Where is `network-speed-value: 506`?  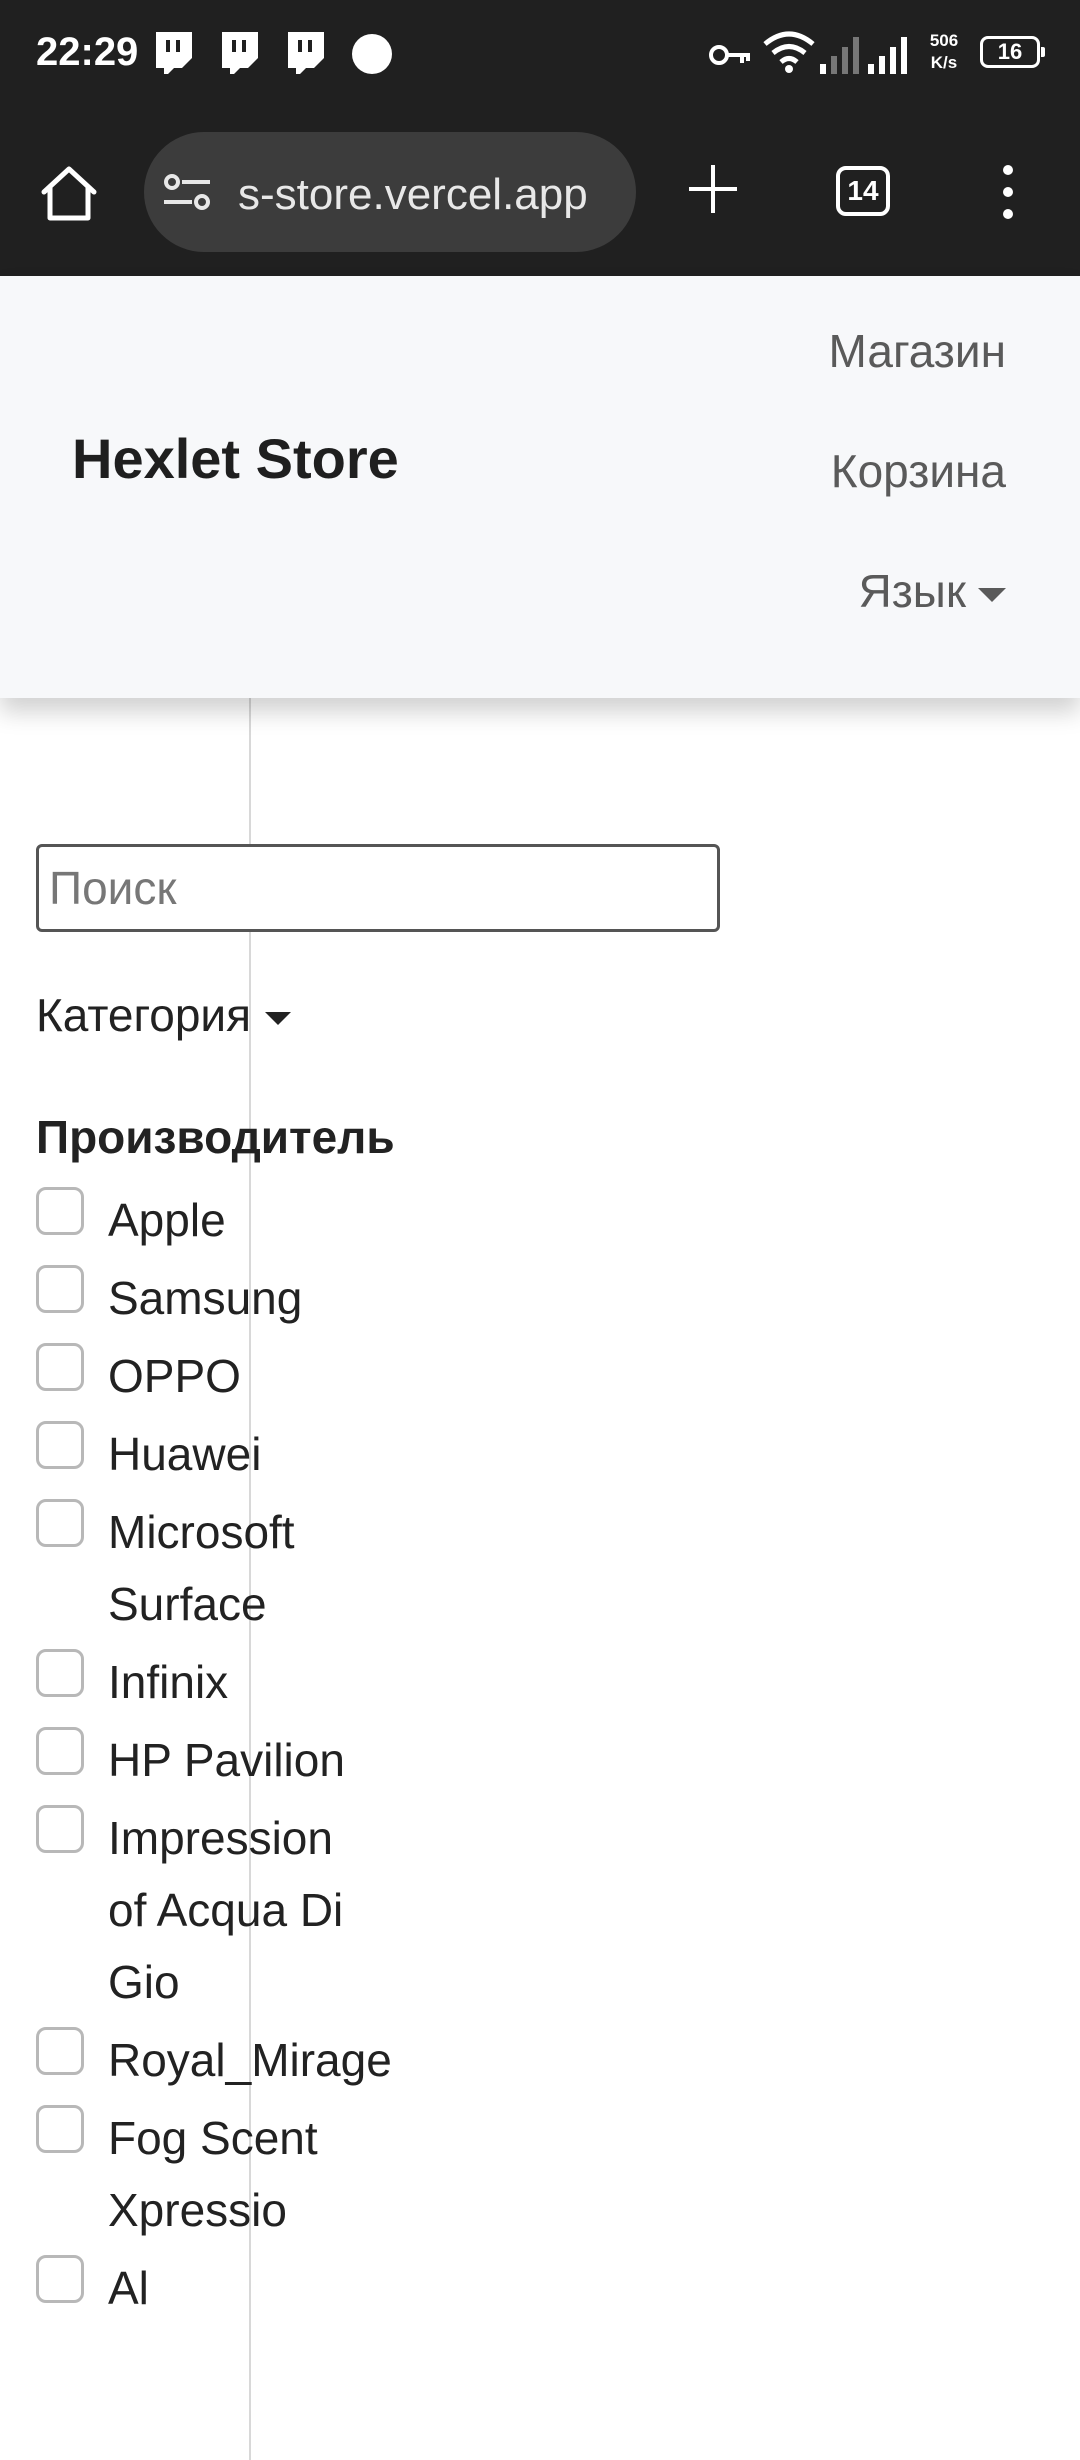
network-speed-value: 506 is located at coordinates (944, 40).